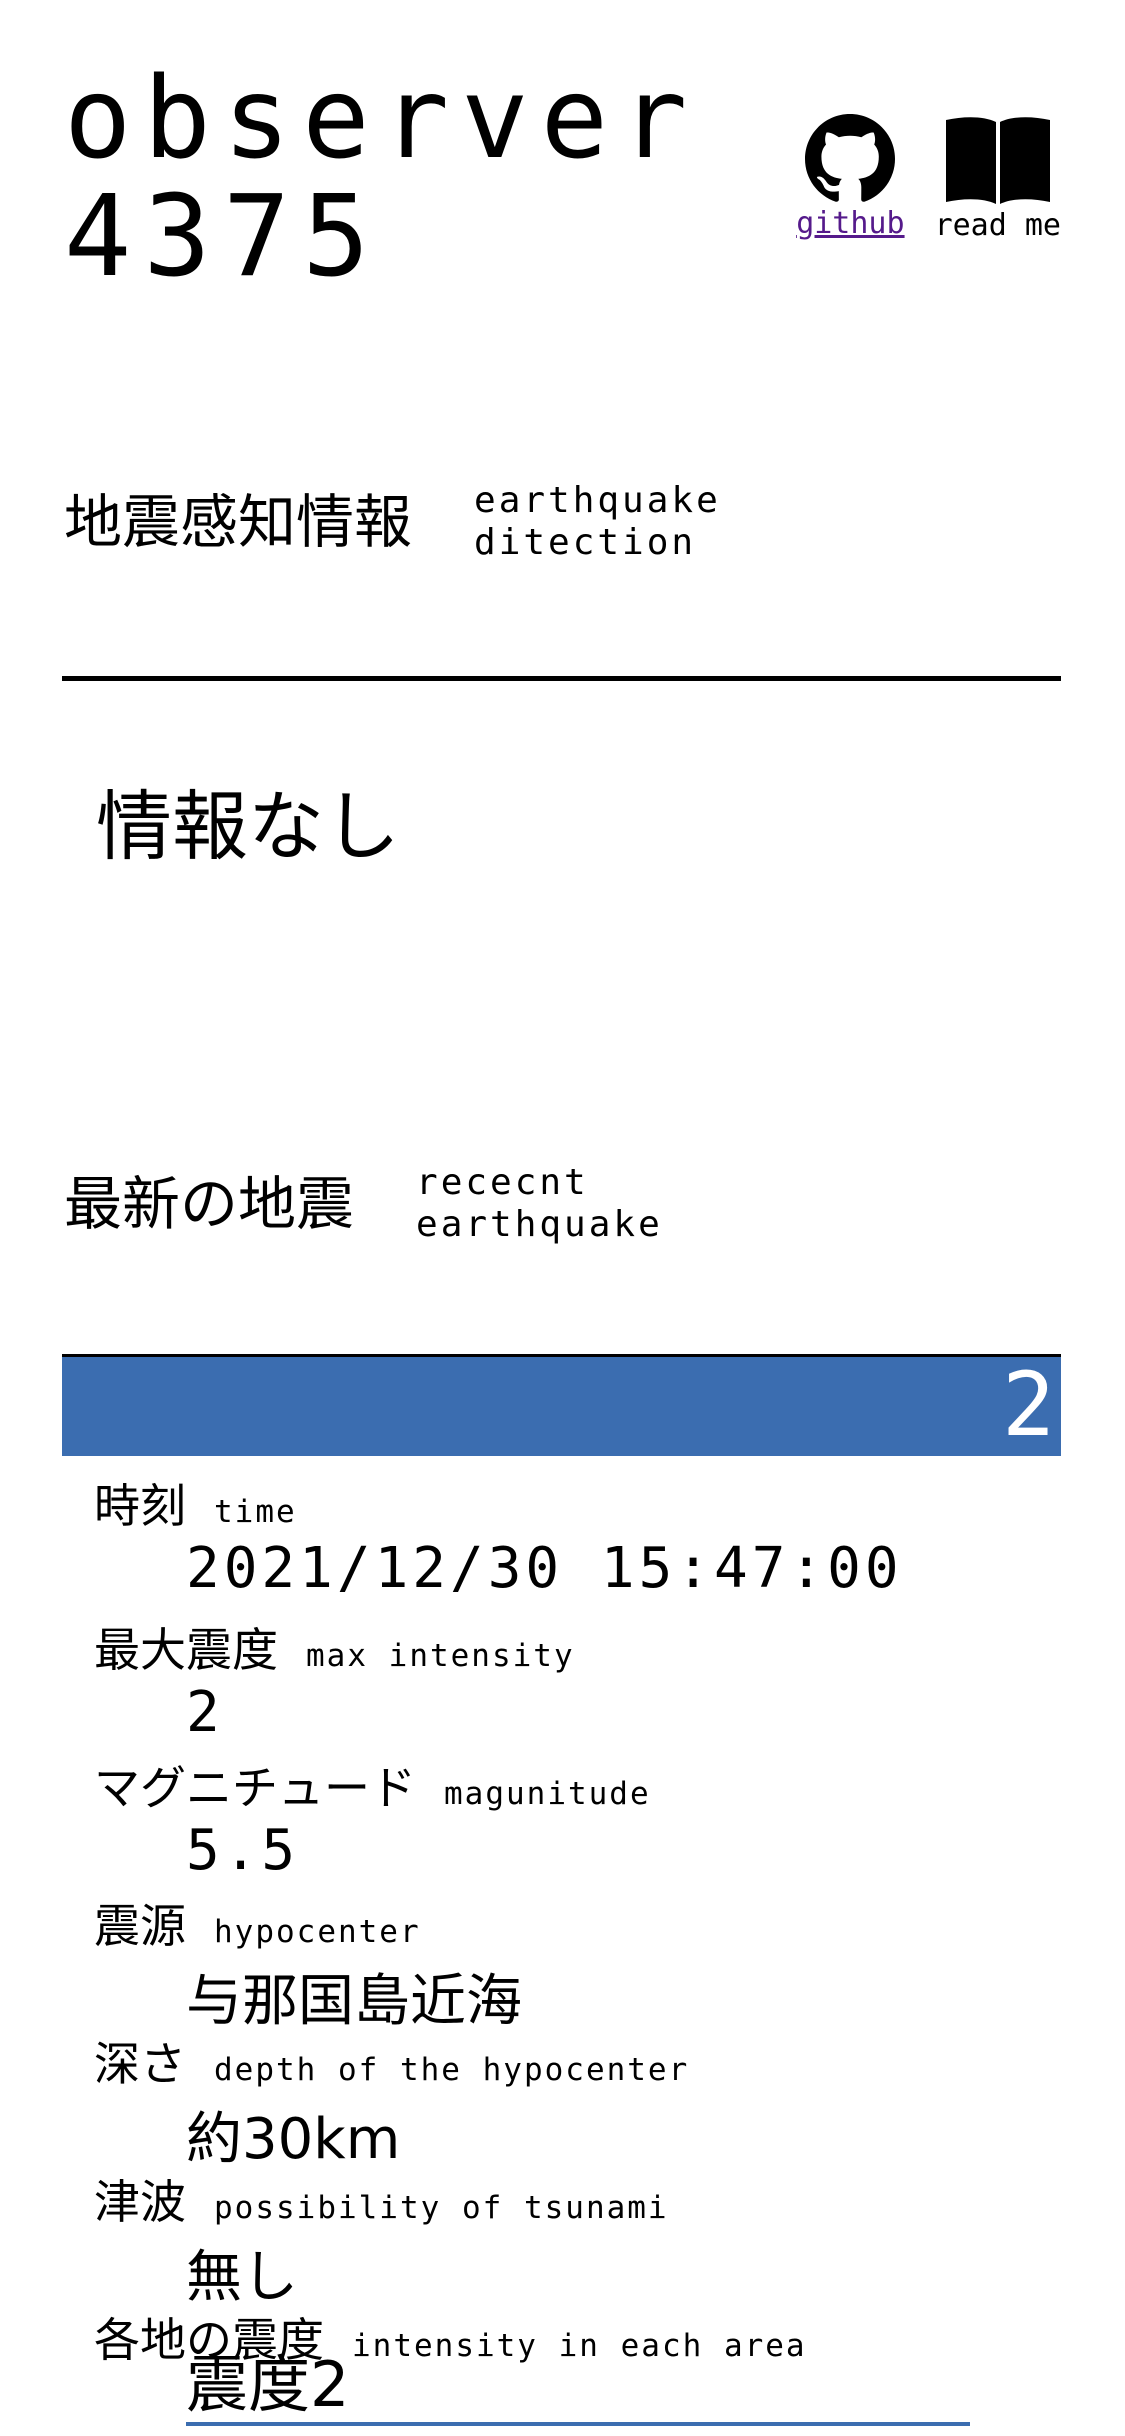  I want to click on github-icon, so click(850, 159).